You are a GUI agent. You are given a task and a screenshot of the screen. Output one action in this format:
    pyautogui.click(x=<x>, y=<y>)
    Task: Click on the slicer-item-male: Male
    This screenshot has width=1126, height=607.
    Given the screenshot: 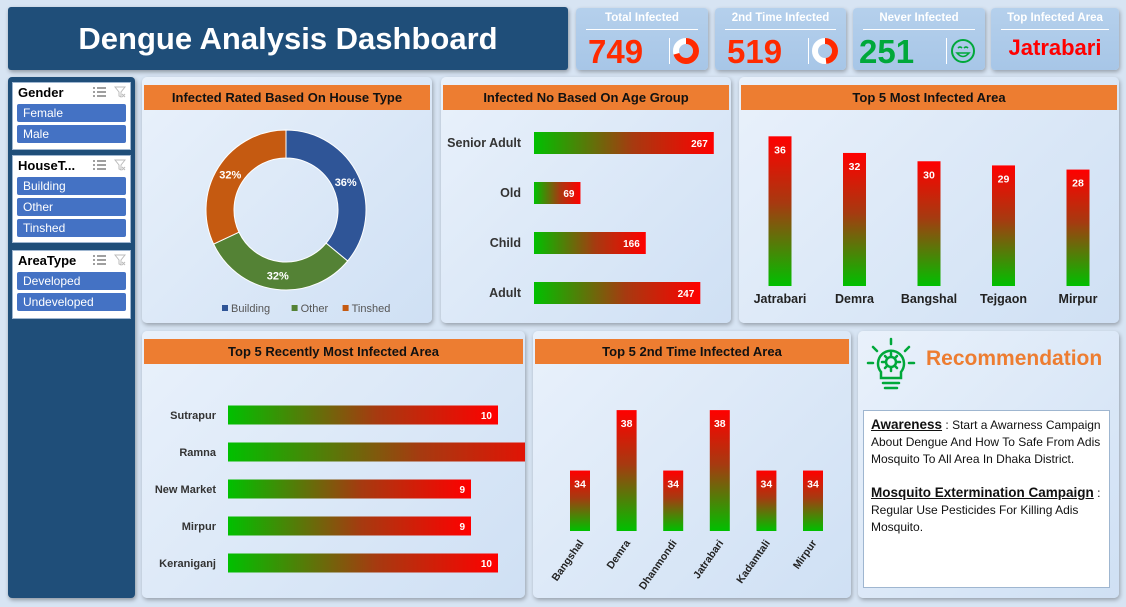 What is the action you would take?
    pyautogui.click(x=71, y=134)
    